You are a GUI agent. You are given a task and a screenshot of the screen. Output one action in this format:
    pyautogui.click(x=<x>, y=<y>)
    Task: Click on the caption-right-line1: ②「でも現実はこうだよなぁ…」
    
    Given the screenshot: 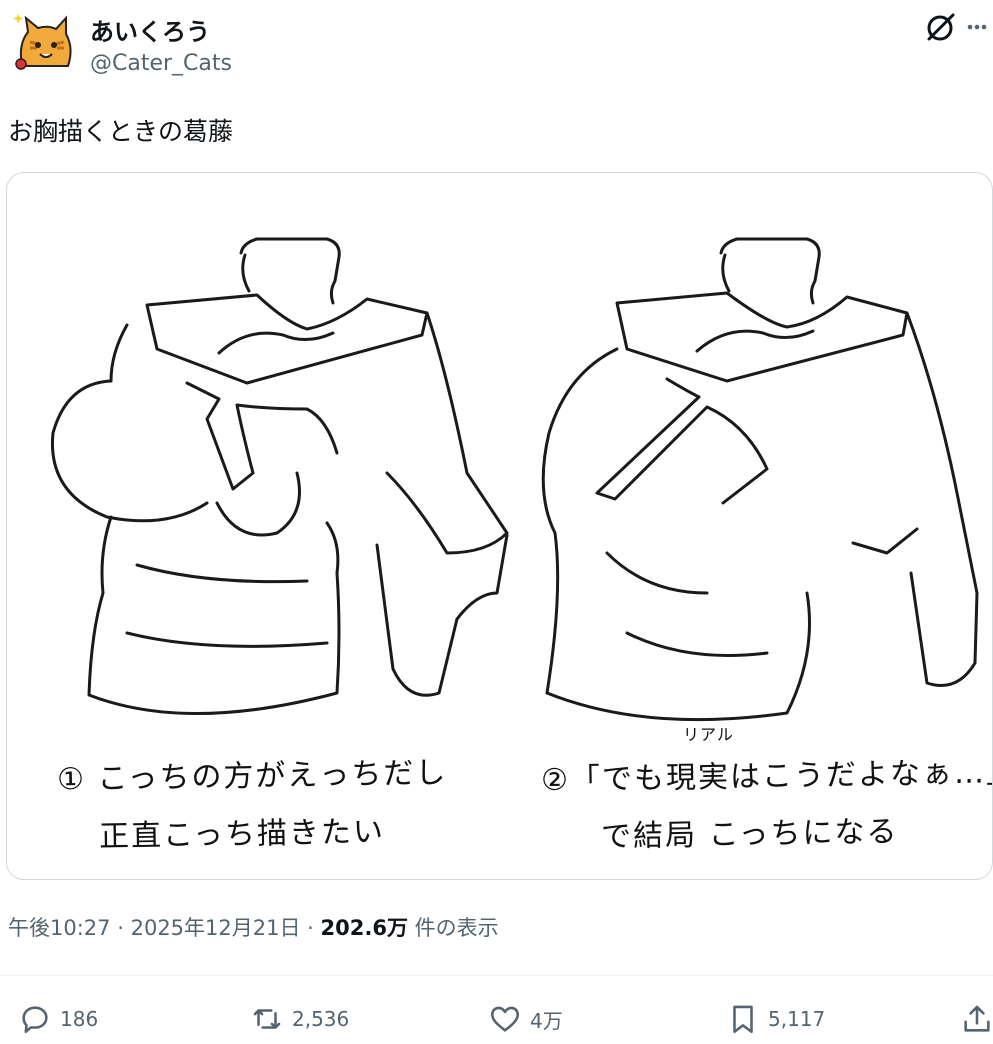 What is the action you would take?
    pyautogui.click(x=766, y=776)
    